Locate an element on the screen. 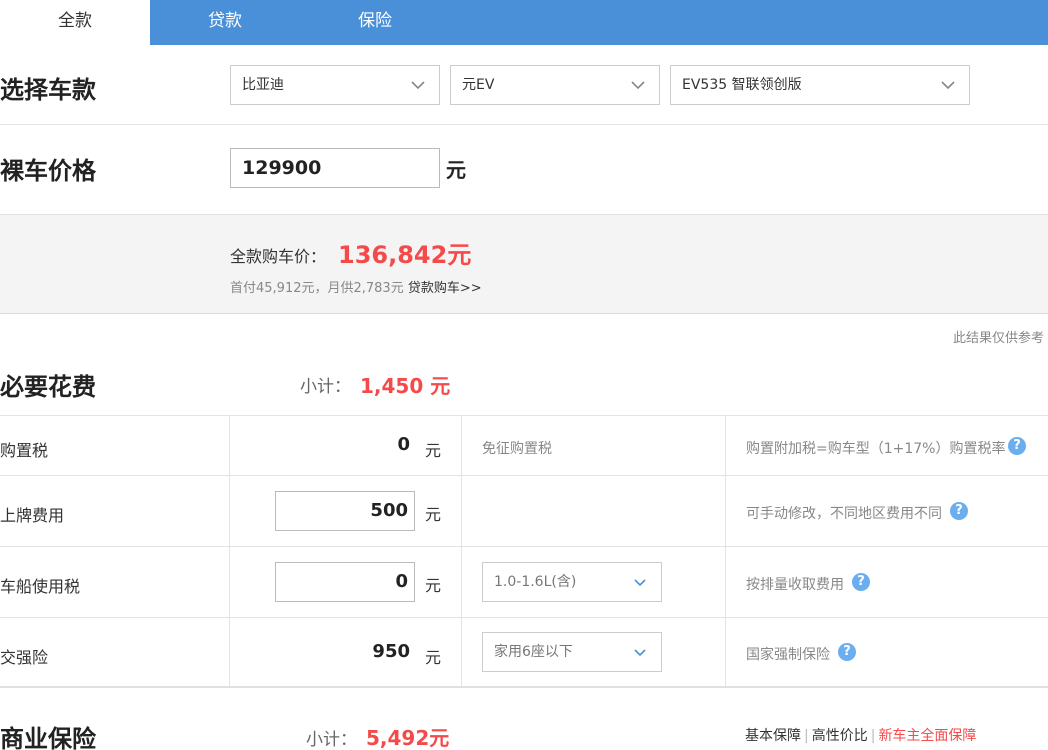 The width and height of the screenshot is (1048, 750). compulsory-insurance-unit: 元 is located at coordinates (433, 657).